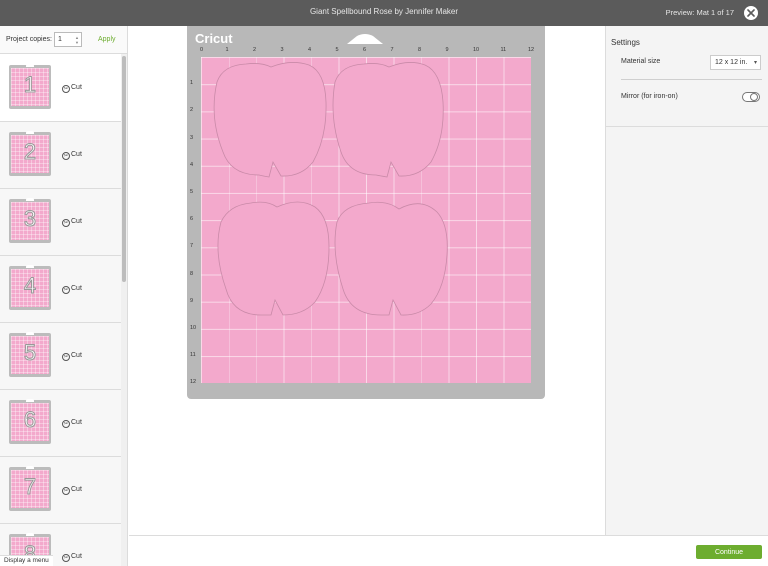  I want to click on ruler-left-tick-12: 12, so click(193, 382).